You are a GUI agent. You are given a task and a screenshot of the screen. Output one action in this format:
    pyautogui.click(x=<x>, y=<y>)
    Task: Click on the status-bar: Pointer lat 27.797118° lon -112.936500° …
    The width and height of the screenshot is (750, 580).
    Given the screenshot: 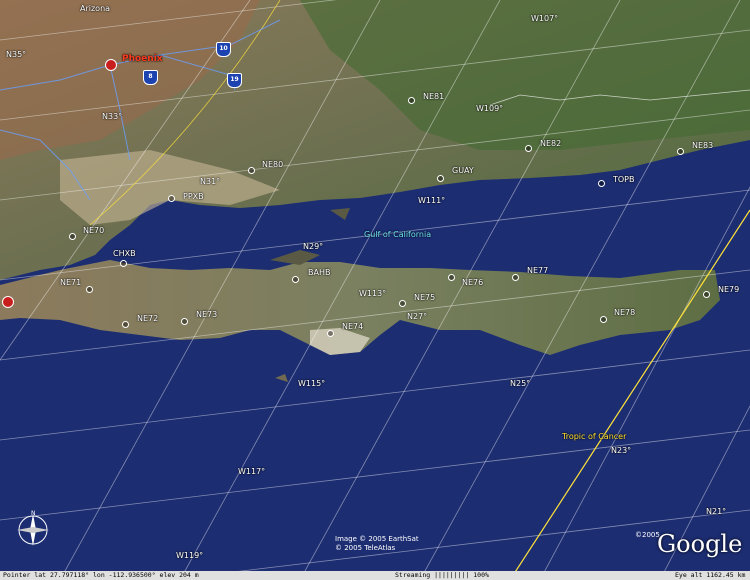 What is the action you would take?
    pyautogui.click(x=375, y=575)
    